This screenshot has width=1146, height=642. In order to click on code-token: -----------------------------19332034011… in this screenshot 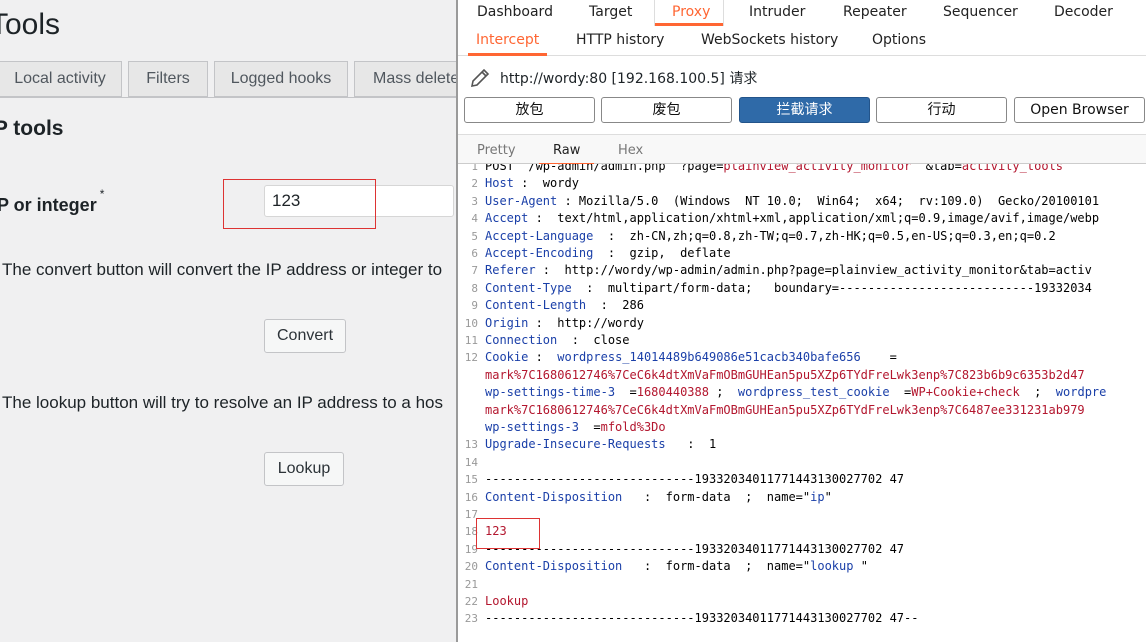, I will do `click(695, 479)`.